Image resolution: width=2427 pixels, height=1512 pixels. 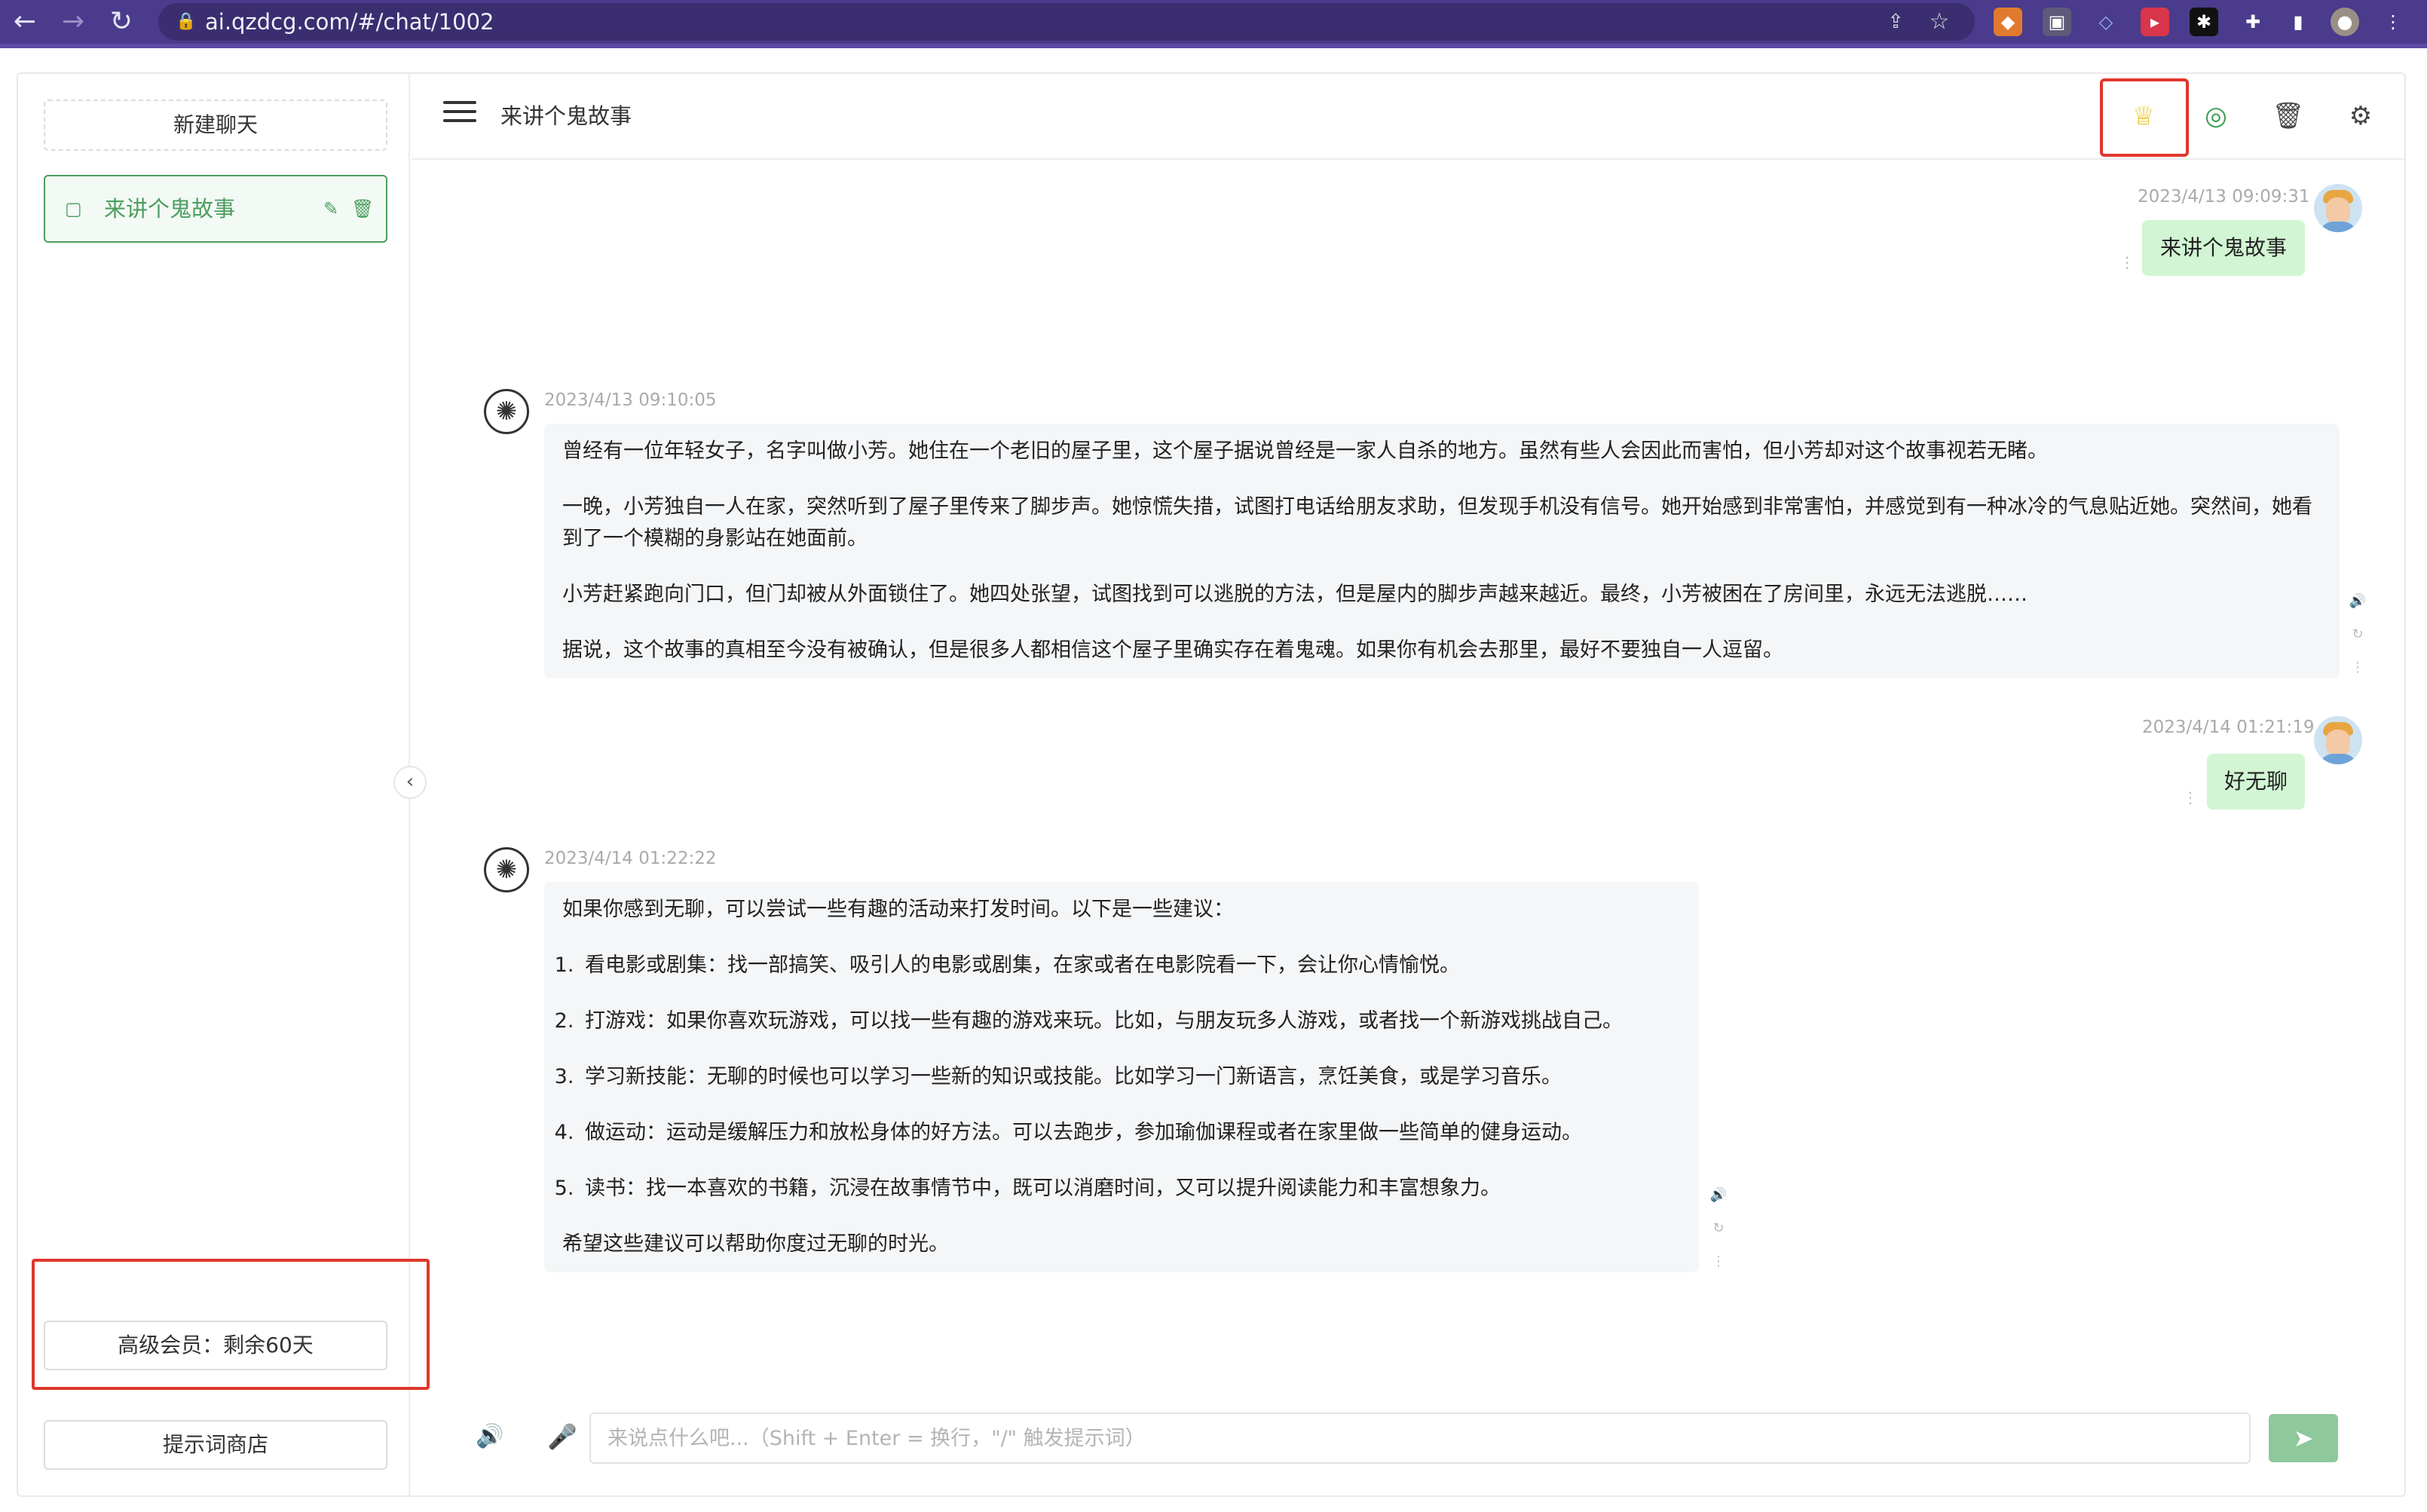 What do you see at coordinates (2143, 116) in the screenshot?
I see `crown-icon: ♕` at bounding box center [2143, 116].